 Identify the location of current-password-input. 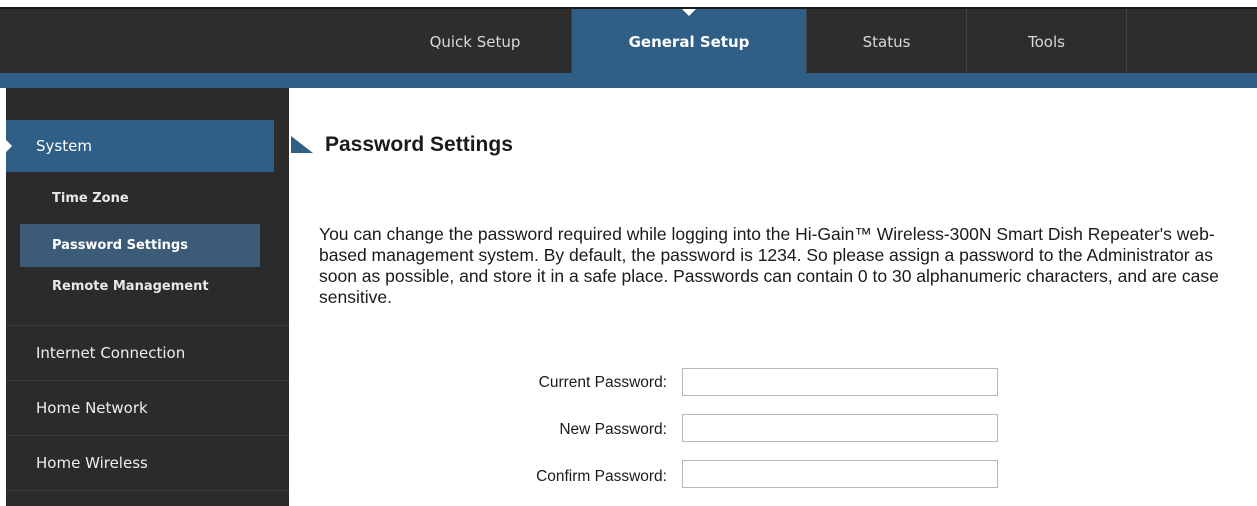
(840, 382).